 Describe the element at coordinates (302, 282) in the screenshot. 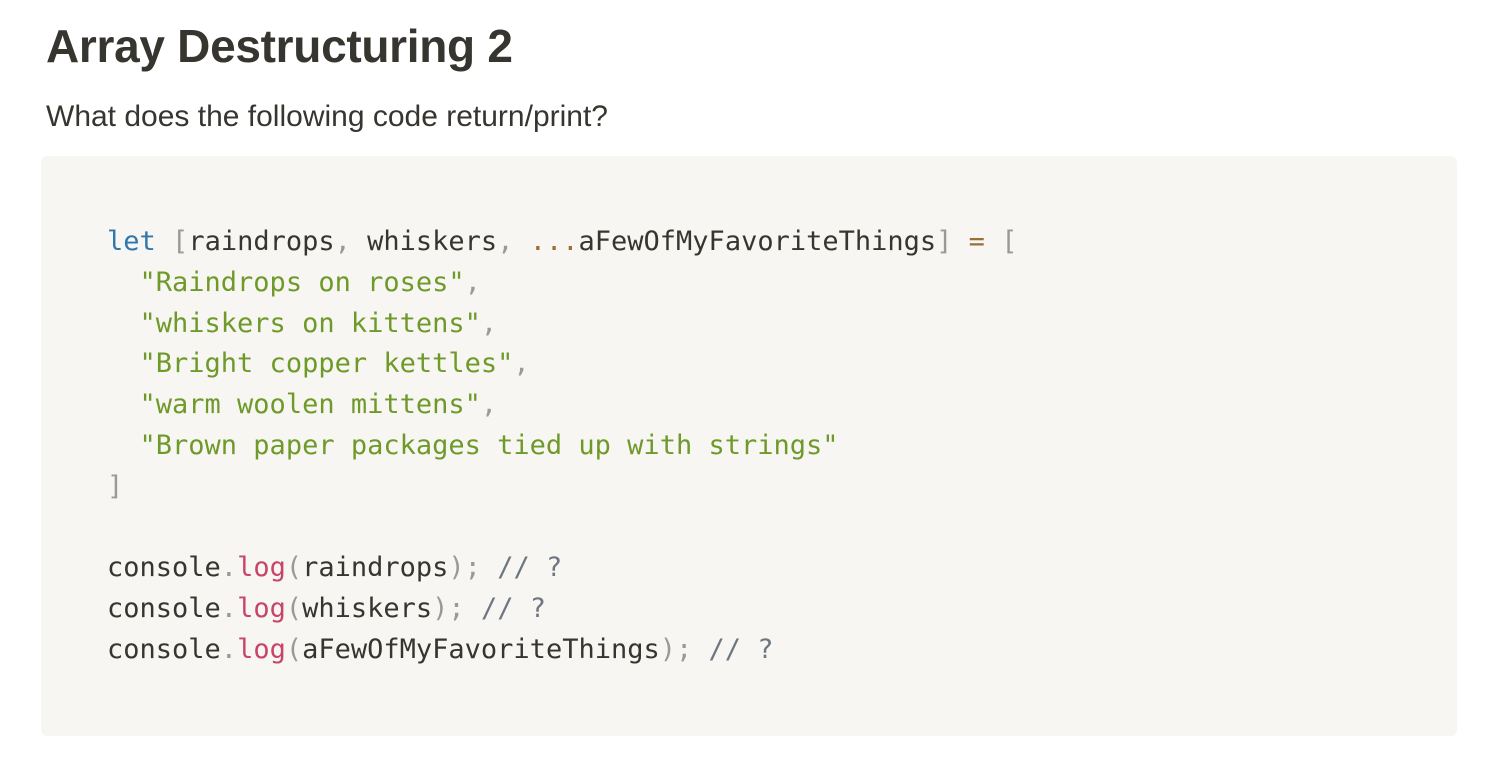

I see `code-token: "Raindrops on roses"` at that location.